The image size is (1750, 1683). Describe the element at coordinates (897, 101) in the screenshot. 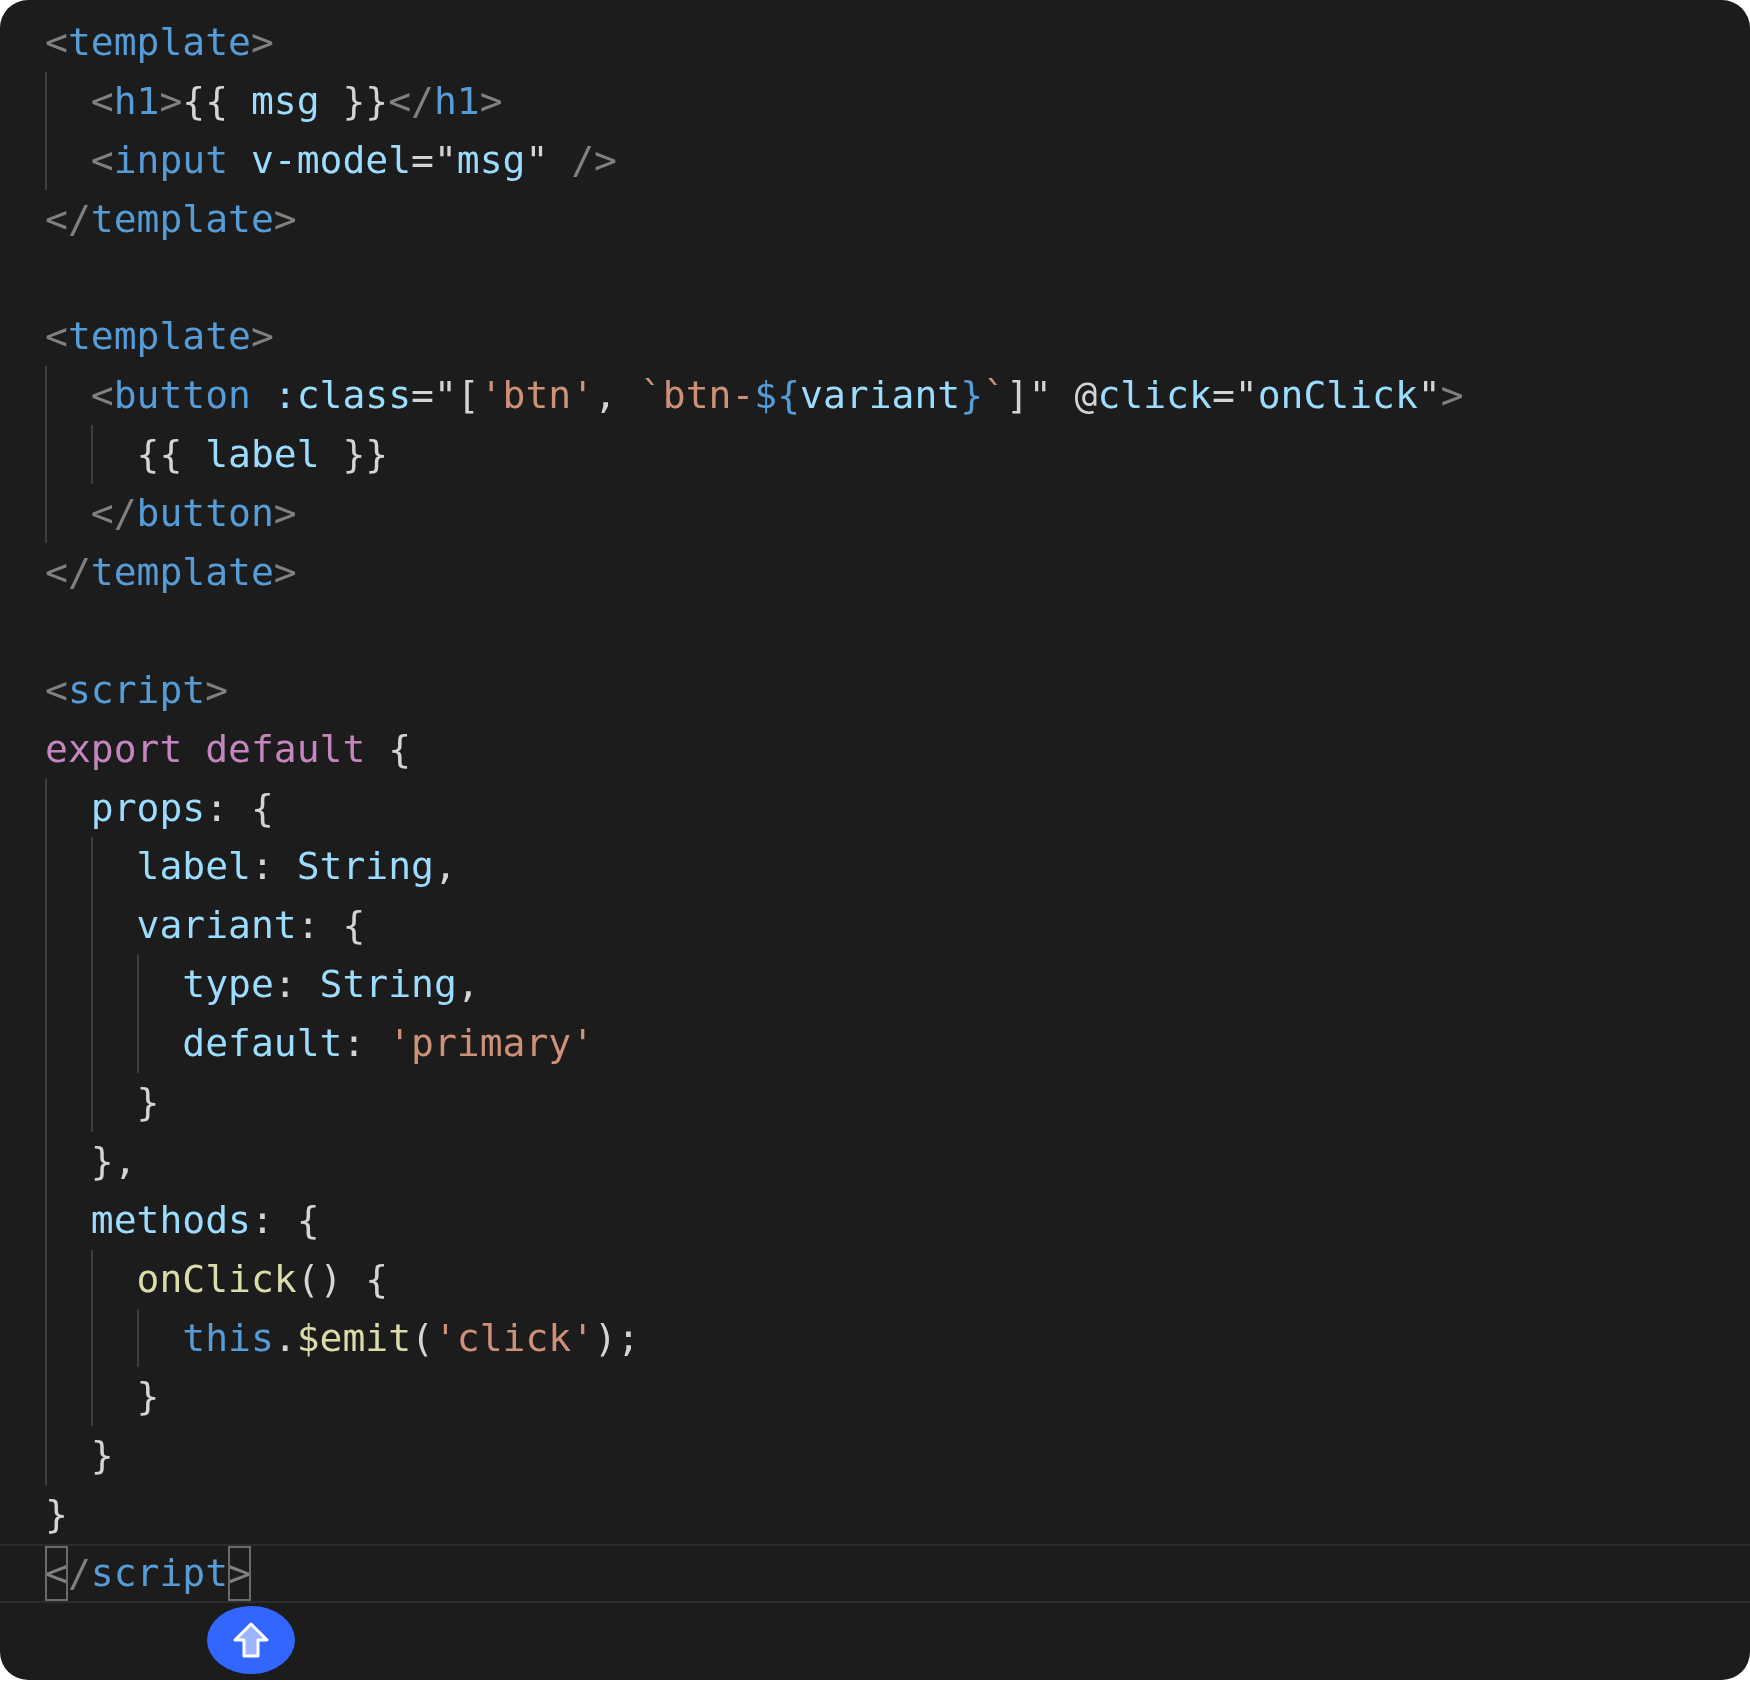

I see `code-line: <h1>{{ msg }}</h1>` at that location.